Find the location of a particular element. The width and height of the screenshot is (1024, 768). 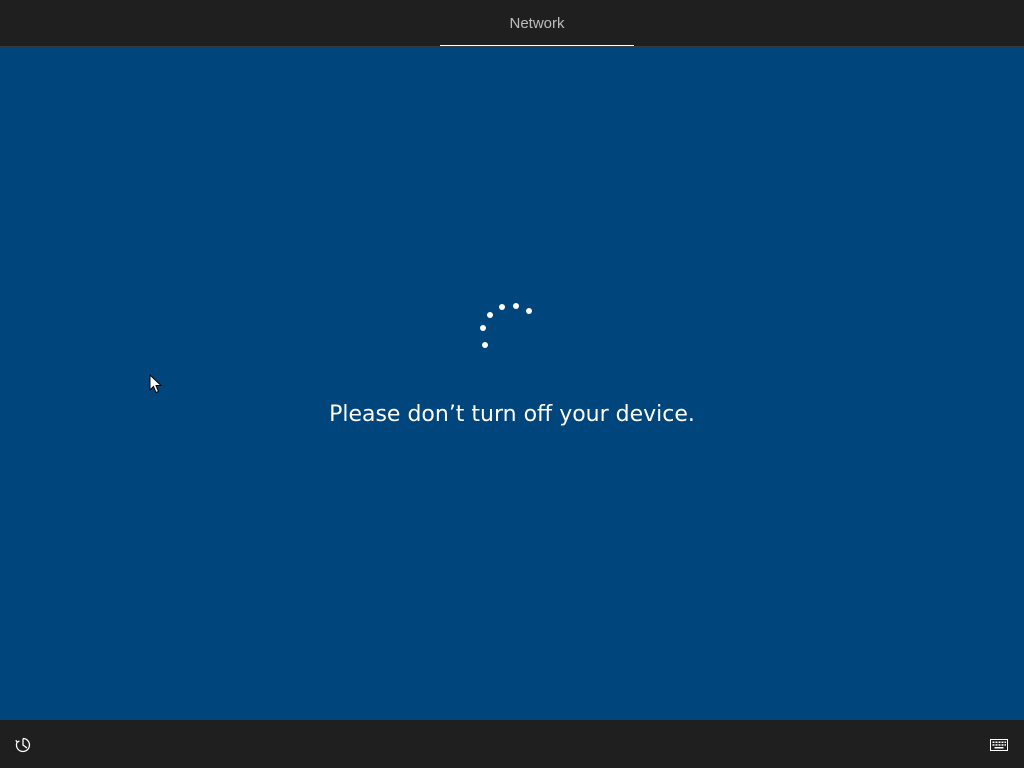

keyboard-icon is located at coordinates (999, 745).